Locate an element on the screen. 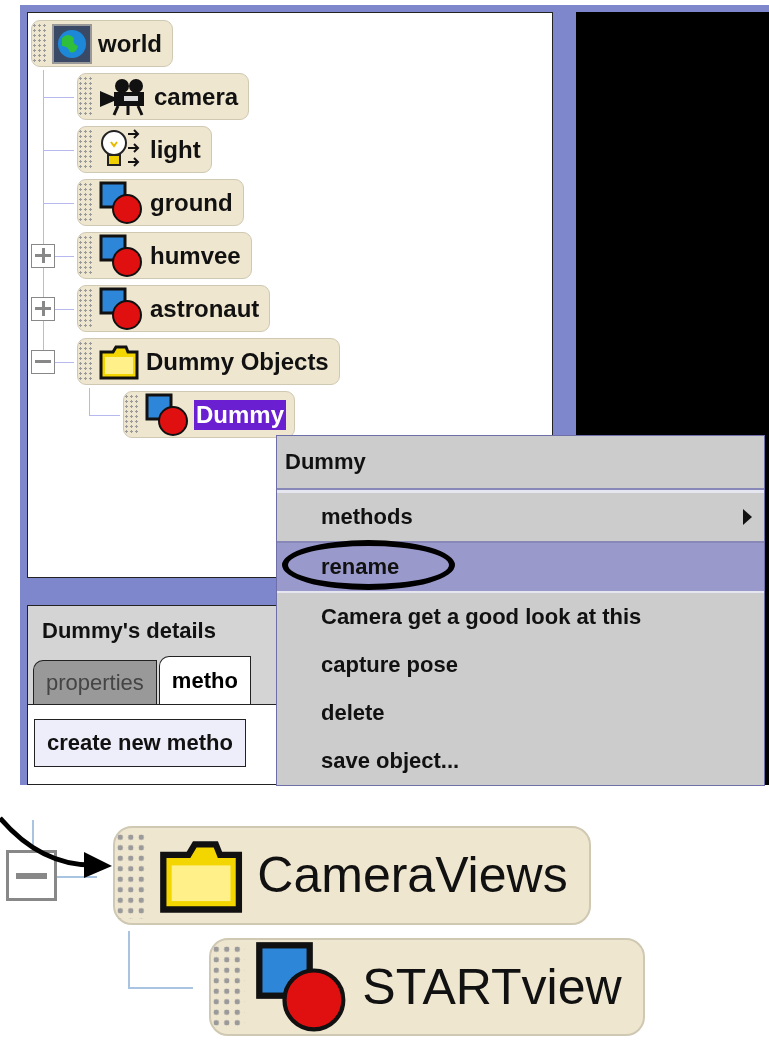  tree-node: STARTview is located at coordinates (427, 987).